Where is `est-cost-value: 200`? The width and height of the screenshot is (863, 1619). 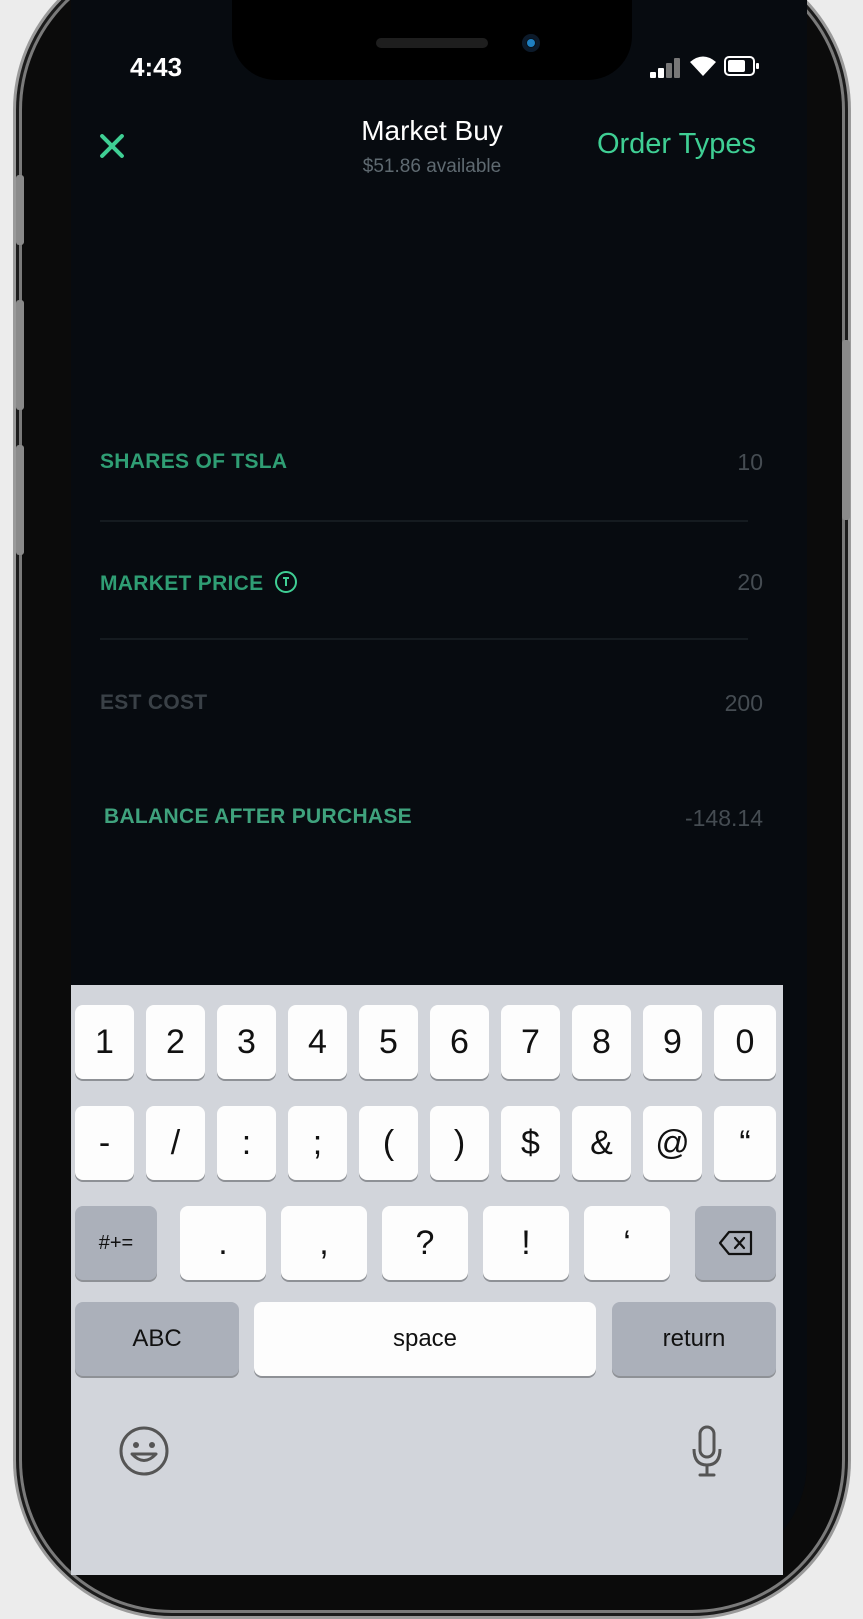 est-cost-value: 200 is located at coordinates (743, 703).